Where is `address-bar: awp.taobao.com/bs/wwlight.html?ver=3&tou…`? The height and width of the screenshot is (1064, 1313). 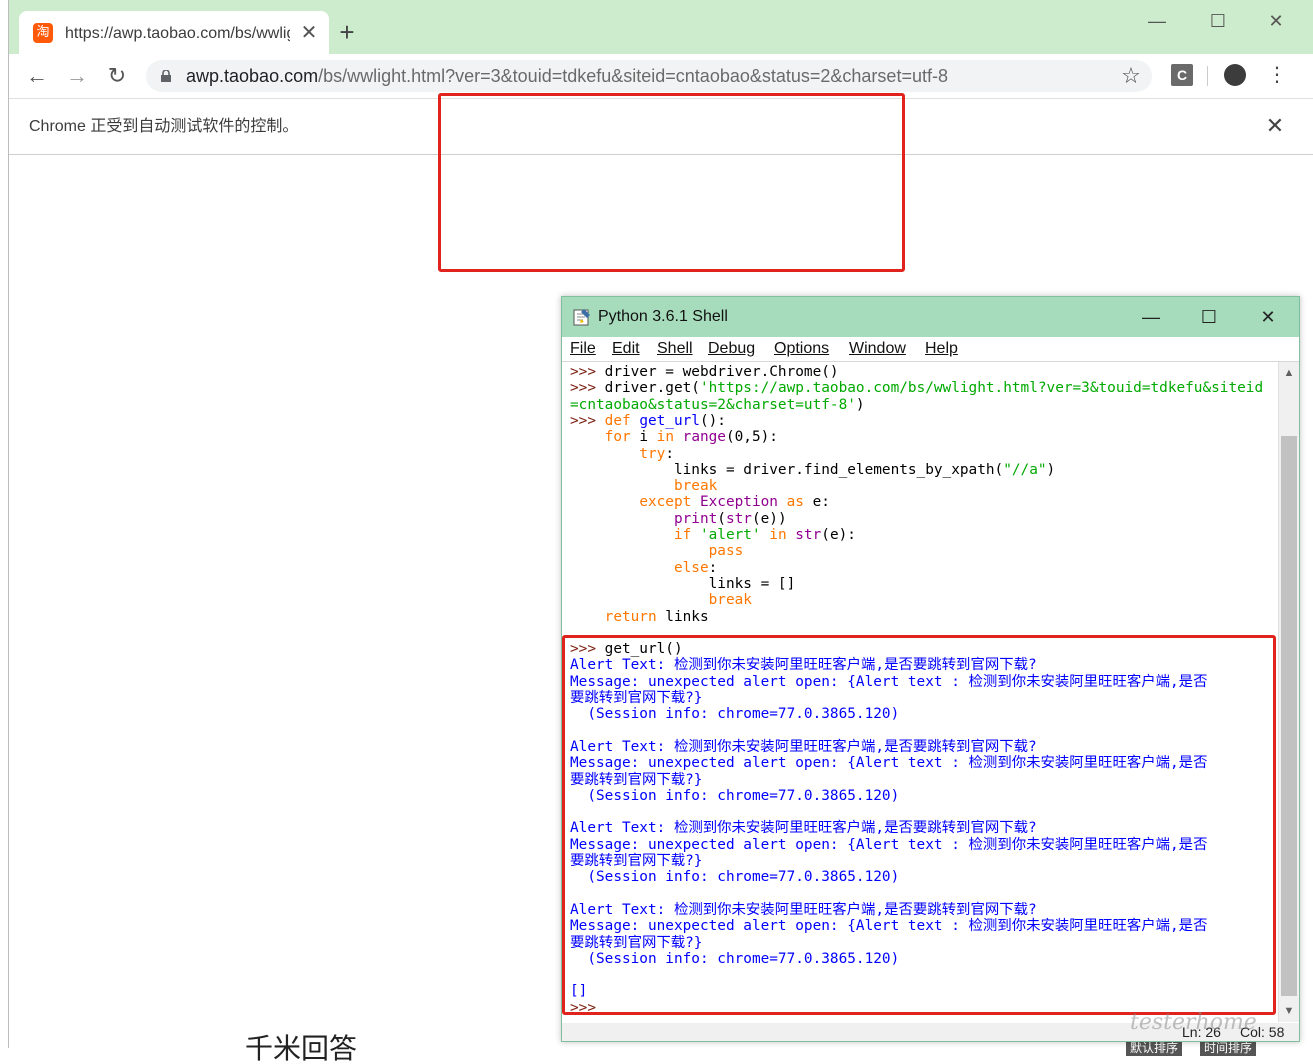
address-bar: awp.taobao.com/bs/wwlight.html?ver=3&tou… is located at coordinates (649, 76).